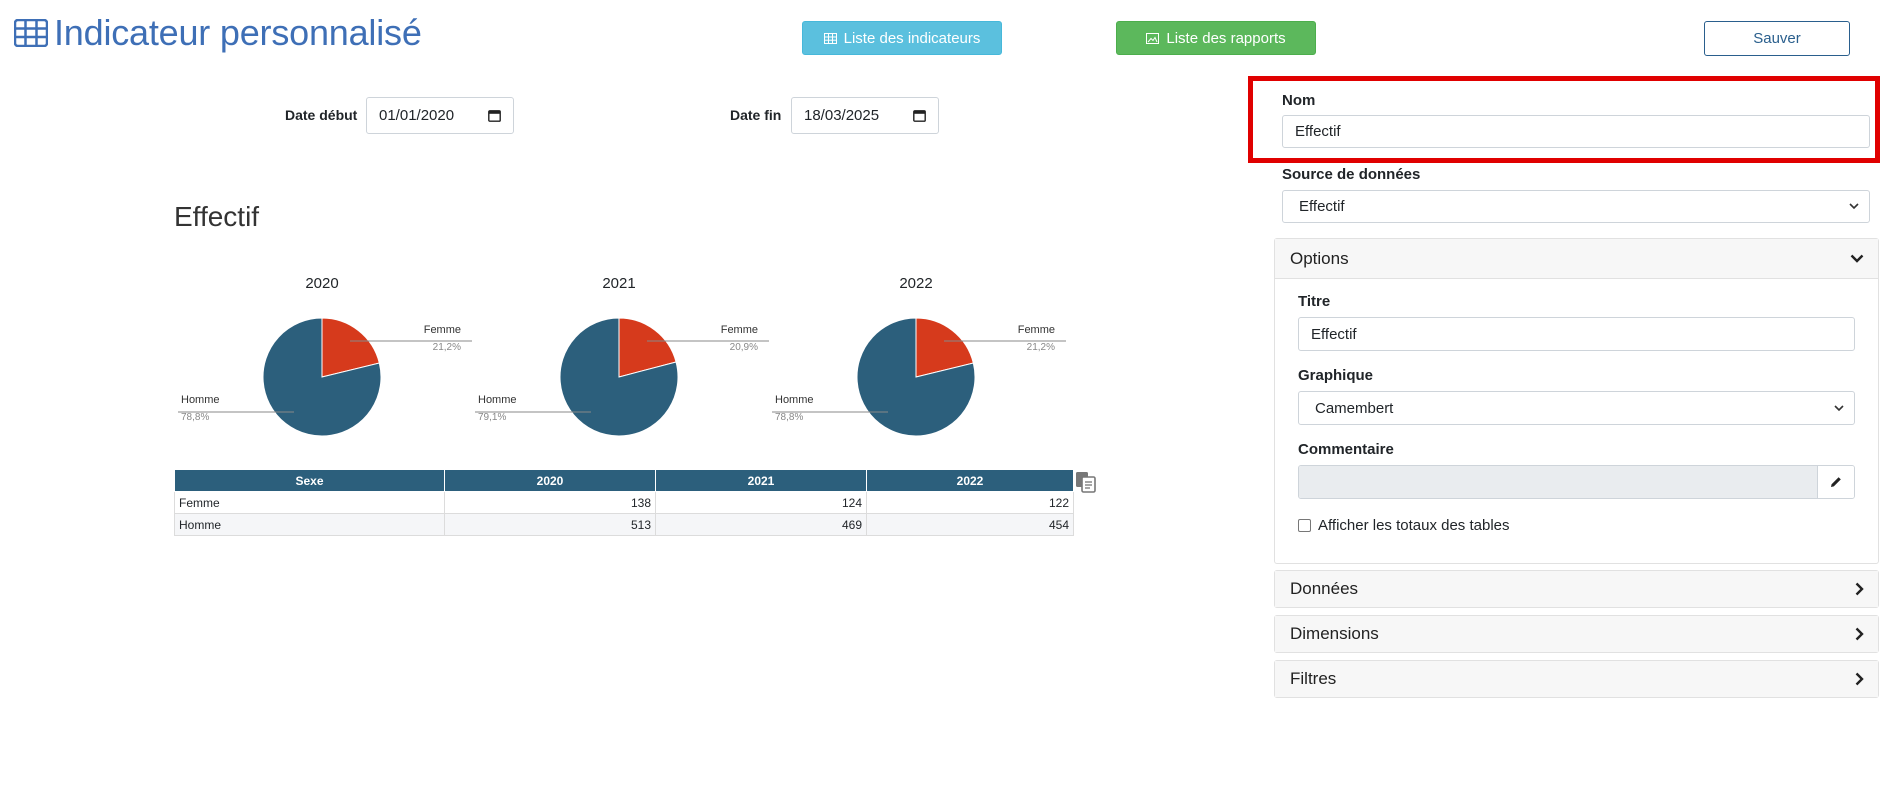 The height and width of the screenshot is (787, 1889). Describe the element at coordinates (1299, 100) in the screenshot. I see `name-label: Nom` at that location.